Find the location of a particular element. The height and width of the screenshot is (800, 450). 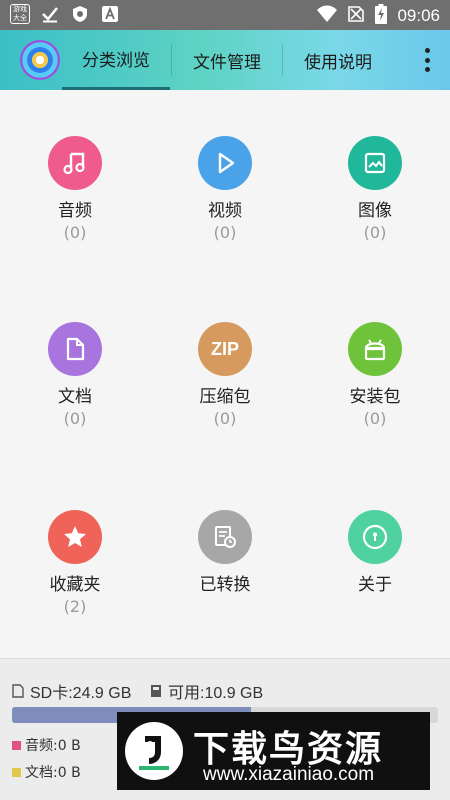

music-note-icon is located at coordinates (75, 163).